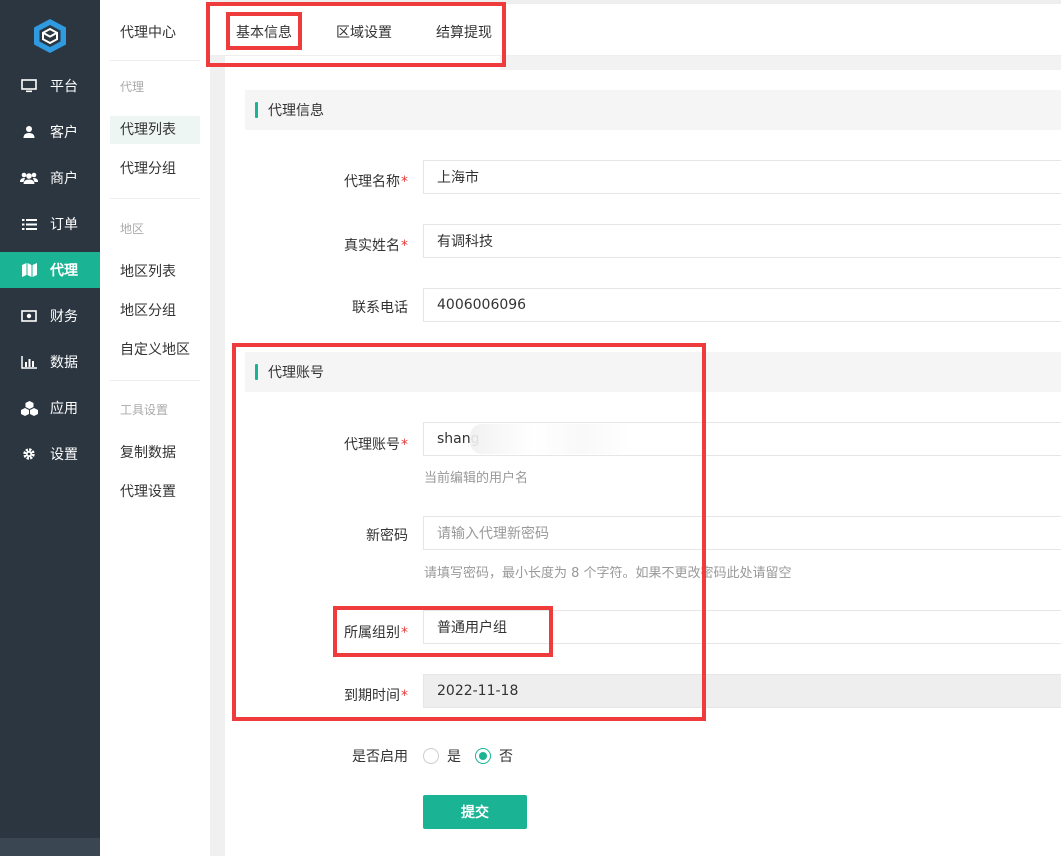 This screenshot has height=856, width=1061. What do you see at coordinates (64, 409) in the screenshot?
I see `nav-item-label: 应用` at bounding box center [64, 409].